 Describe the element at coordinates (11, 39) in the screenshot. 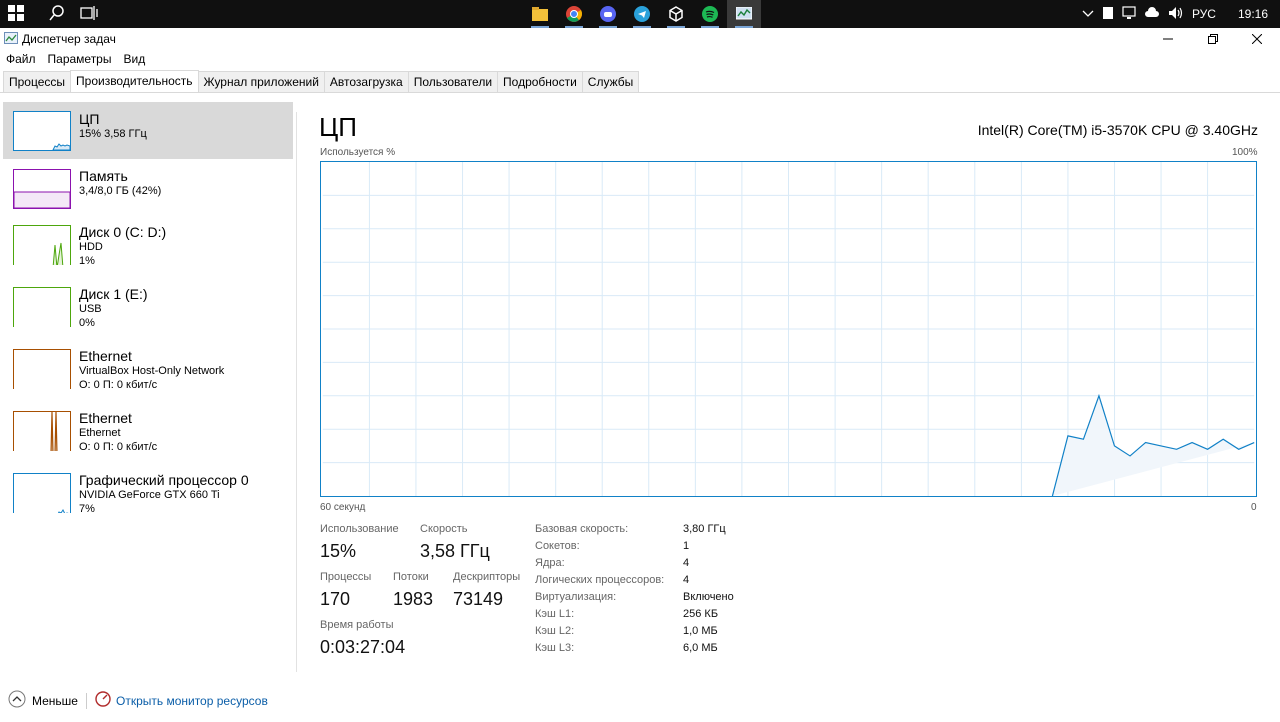

I see `task-manager-icon` at that location.